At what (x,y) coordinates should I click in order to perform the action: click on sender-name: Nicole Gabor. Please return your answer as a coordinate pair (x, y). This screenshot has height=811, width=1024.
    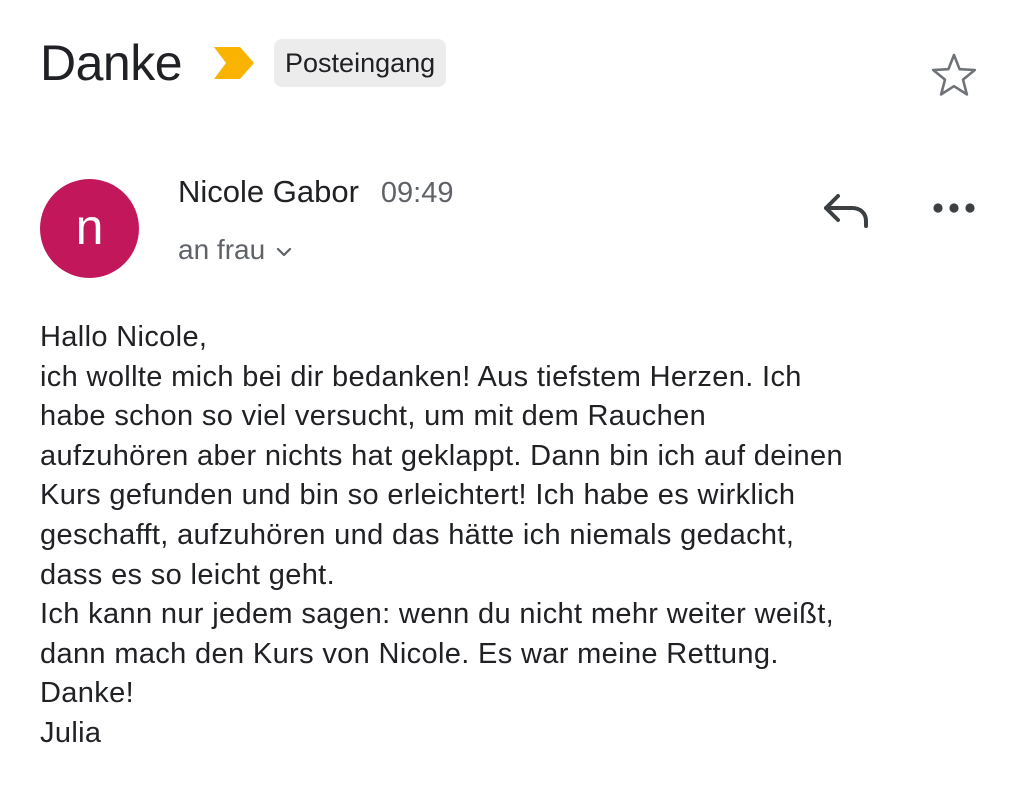
    Looking at the image, I should click on (268, 192).